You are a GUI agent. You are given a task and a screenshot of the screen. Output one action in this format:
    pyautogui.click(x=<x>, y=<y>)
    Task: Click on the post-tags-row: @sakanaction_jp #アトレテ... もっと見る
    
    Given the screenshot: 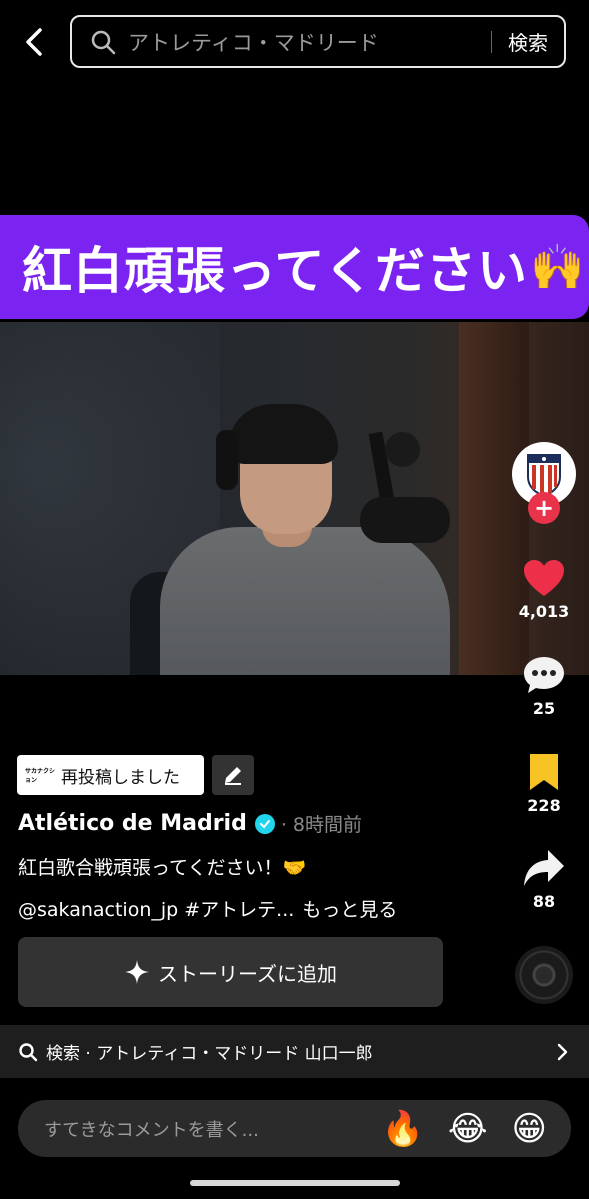 What is the action you would take?
    pyautogui.click(x=207, y=908)
    